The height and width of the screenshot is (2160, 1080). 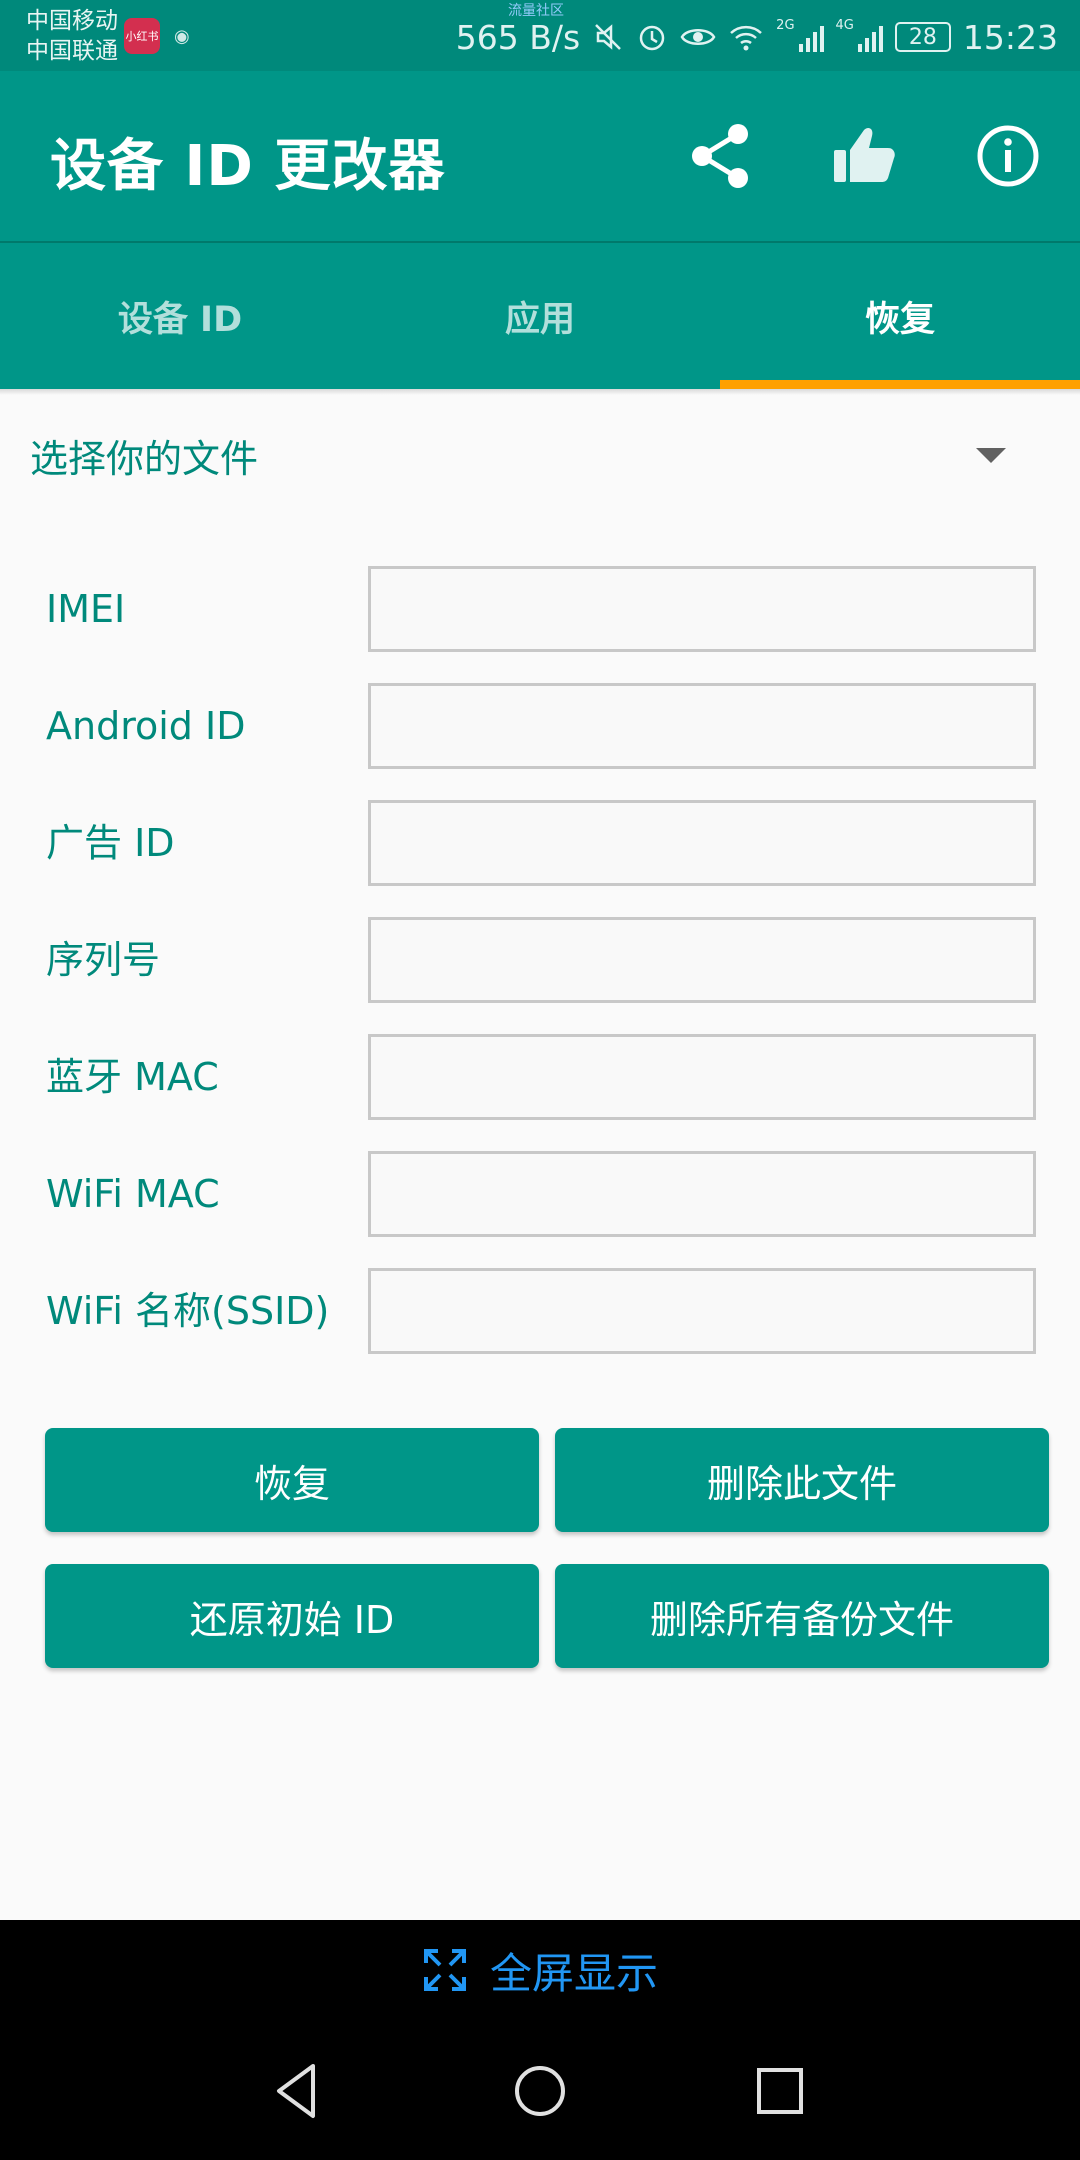 What do you see at coordinates (72, 21) in the screenshot?
I see `carrier-1: 中国移动` at bounding box center [72, 21].